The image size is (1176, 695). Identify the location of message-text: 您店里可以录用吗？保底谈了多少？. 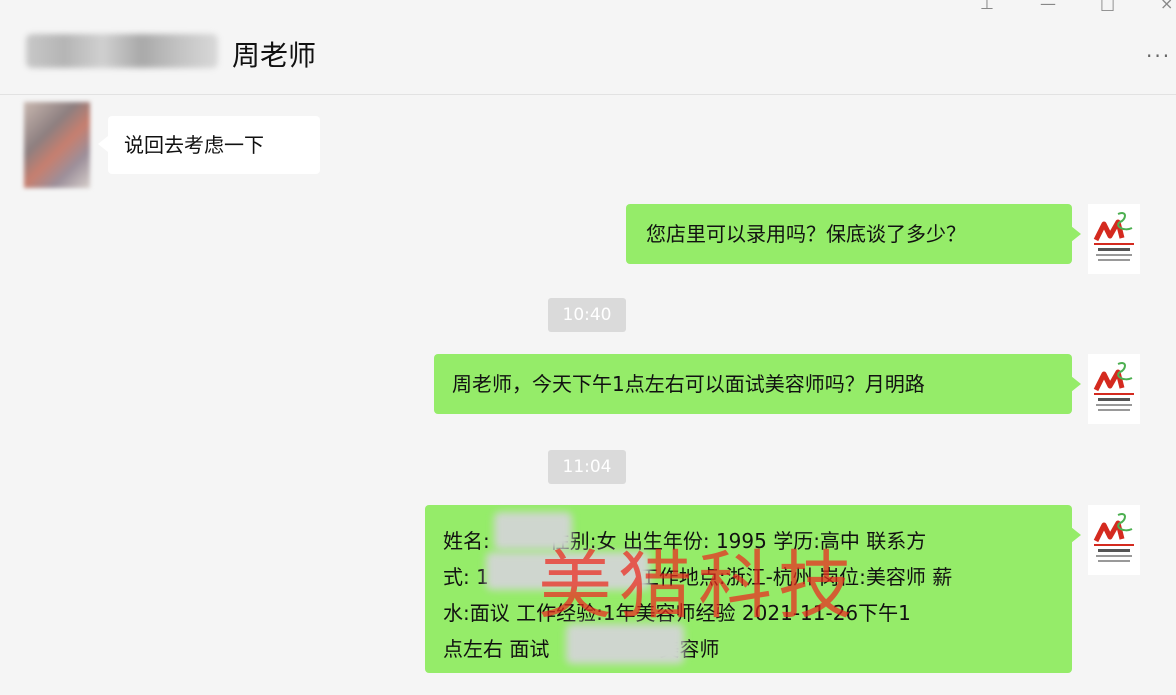
(806, 234).